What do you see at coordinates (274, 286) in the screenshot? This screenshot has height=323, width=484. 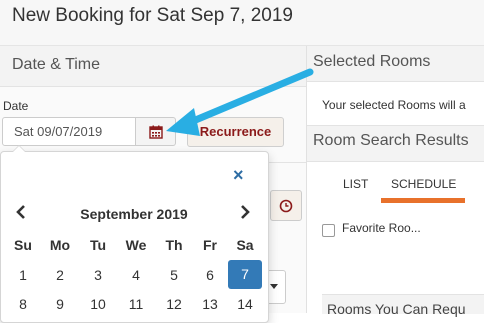 I see `caret-down-icon` at bounding box center [274, 286].